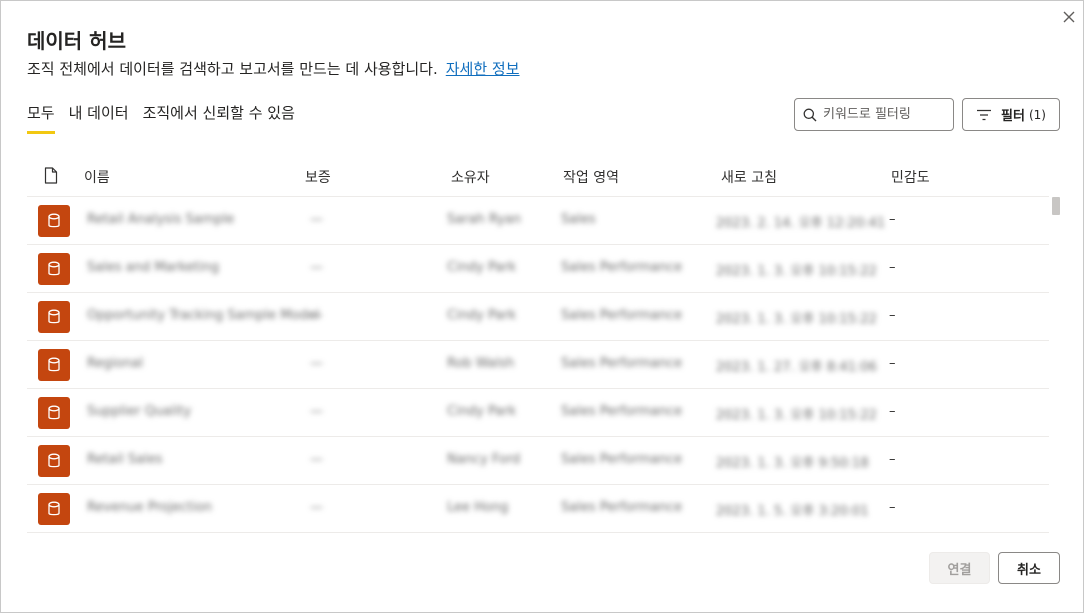 Image resolution: width=1084 pixels, height=613 pixels. I want to click on column-refreshed: 새로 고침, so click(749, 177).